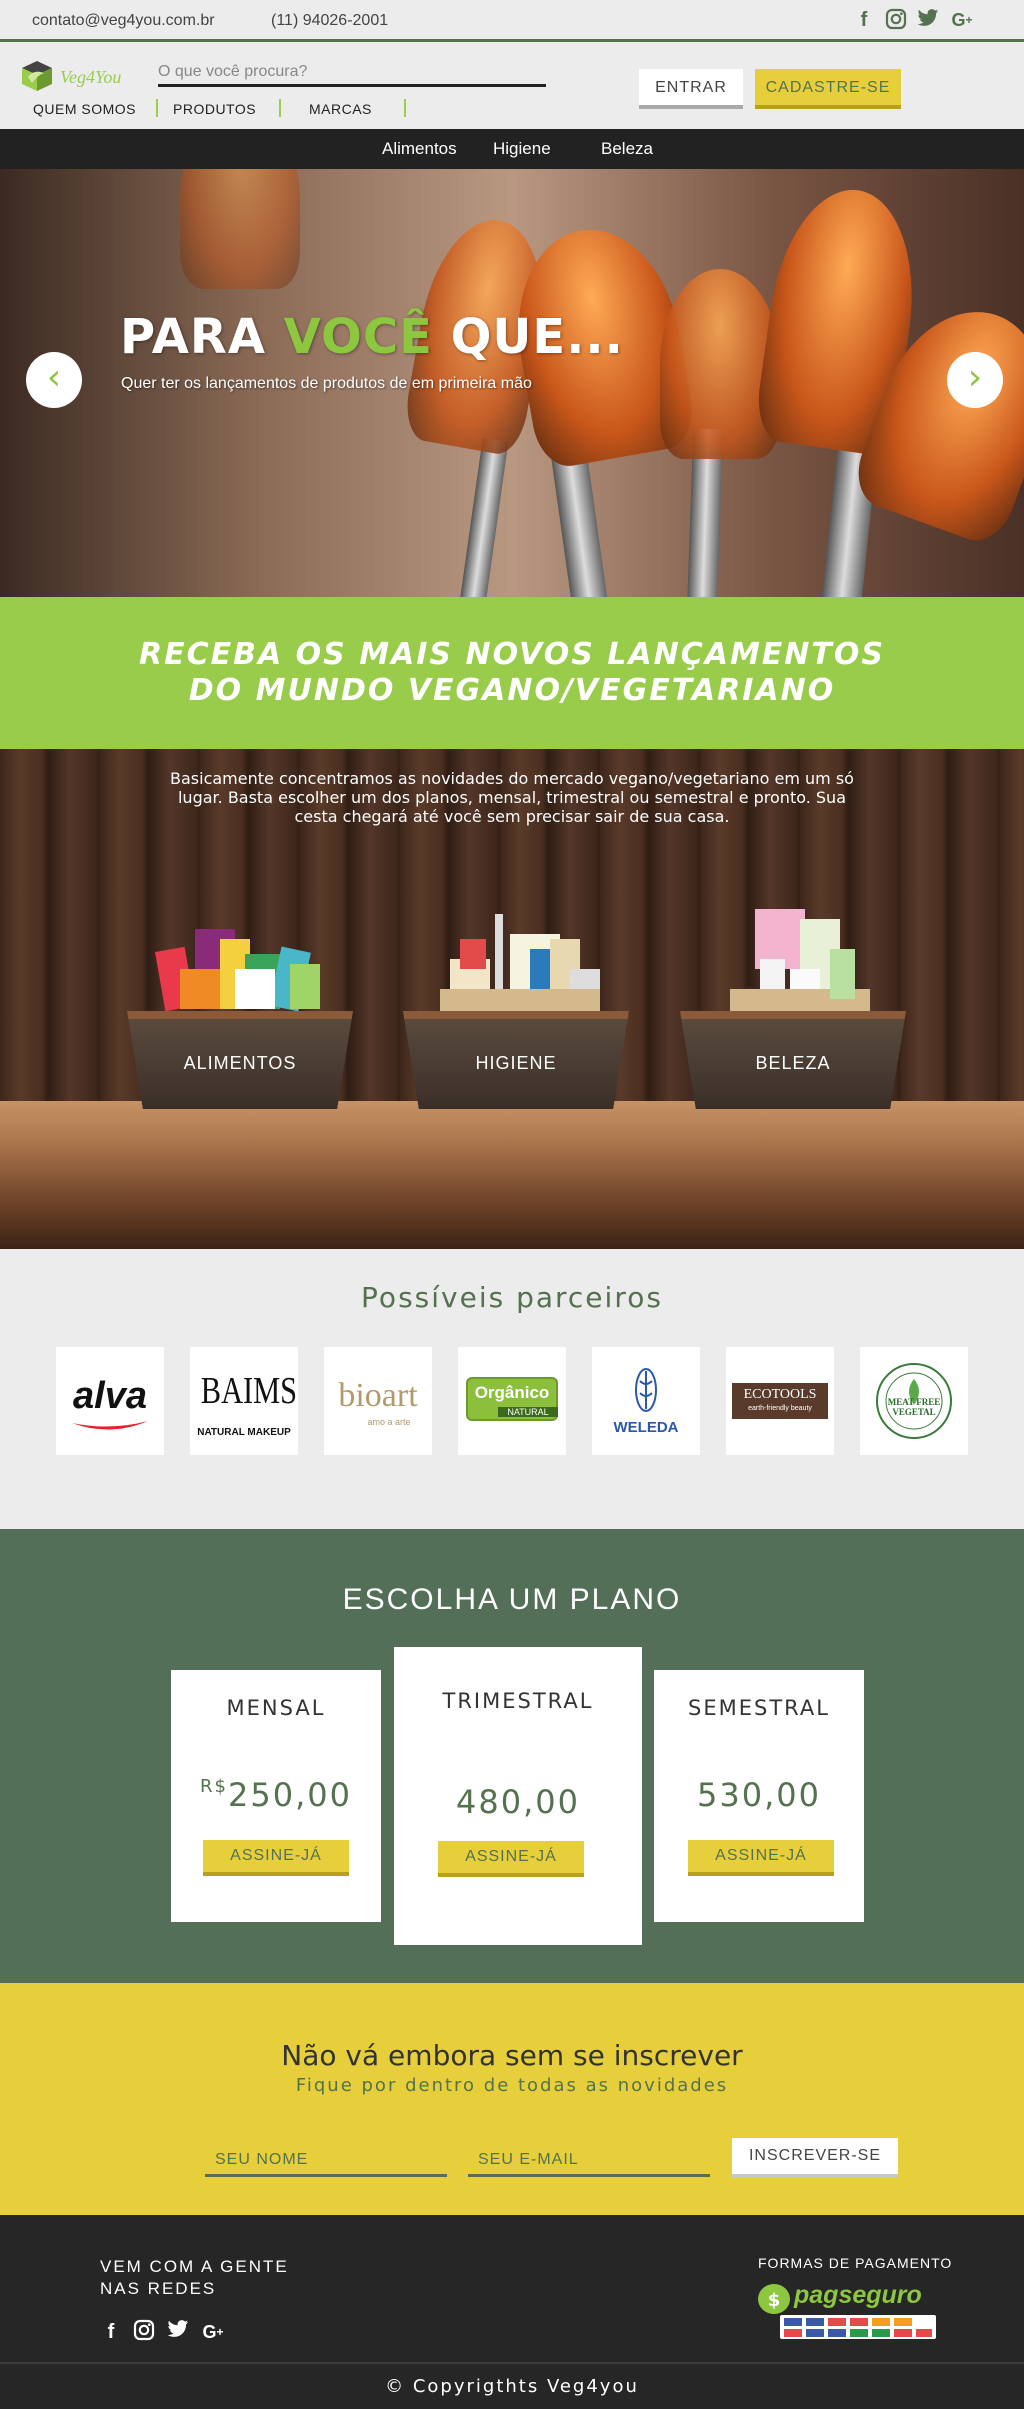  I want to click on box-label-beleza: BELEZA, so click(793, 1063).